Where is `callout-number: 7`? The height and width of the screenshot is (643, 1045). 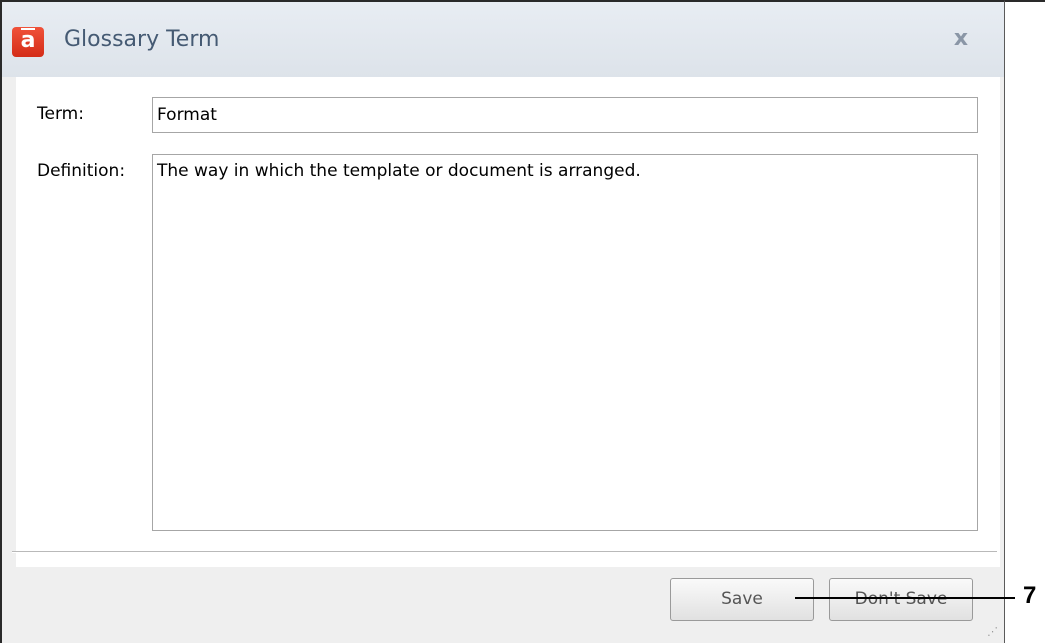
callout-number: 7 is located at coordinates (1030, 595).